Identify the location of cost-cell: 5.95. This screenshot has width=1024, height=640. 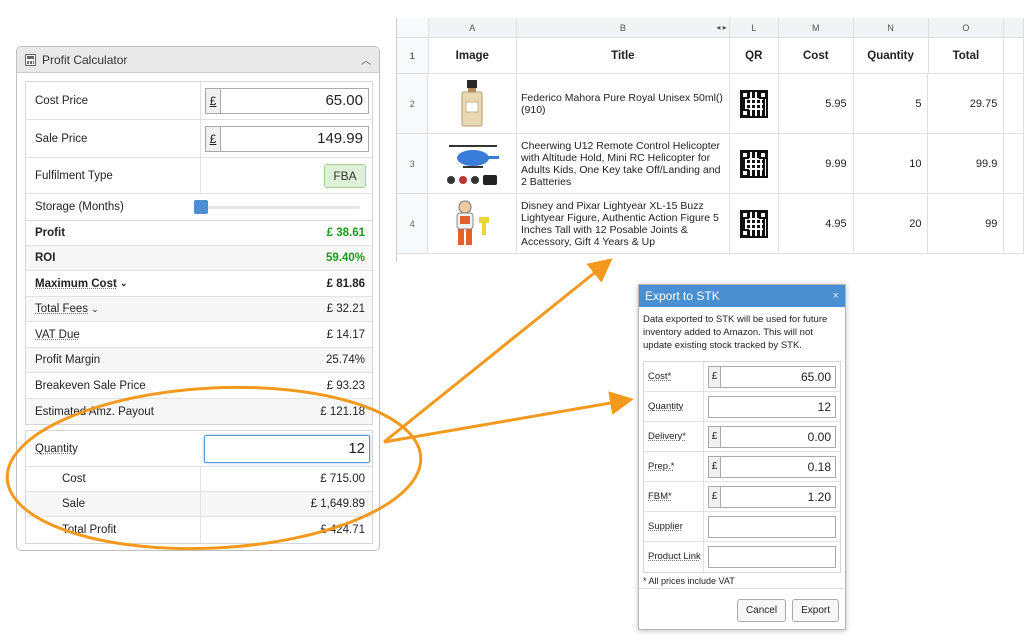
(816, 103).